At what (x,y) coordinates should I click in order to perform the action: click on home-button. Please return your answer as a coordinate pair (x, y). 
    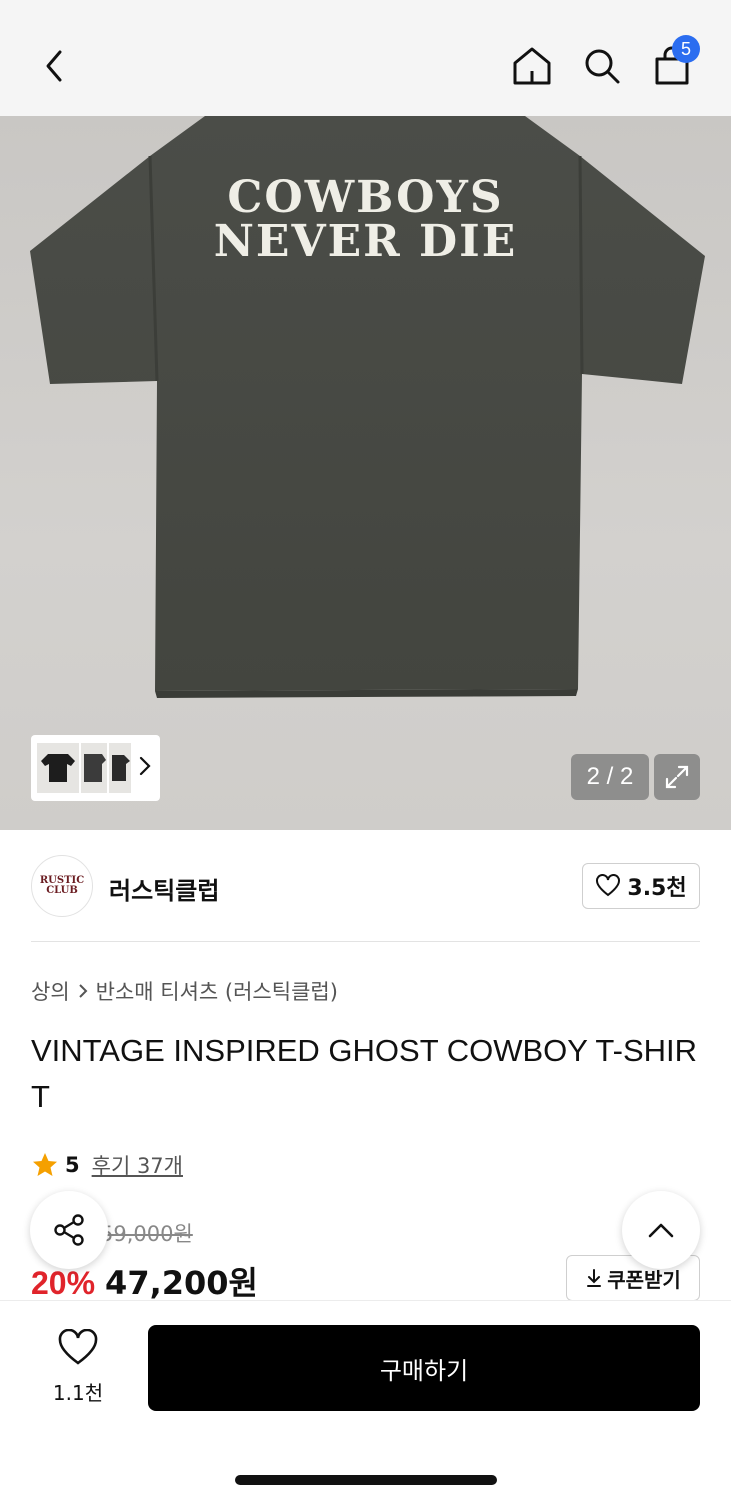
    Looking at the image, I should click on (532, 66).